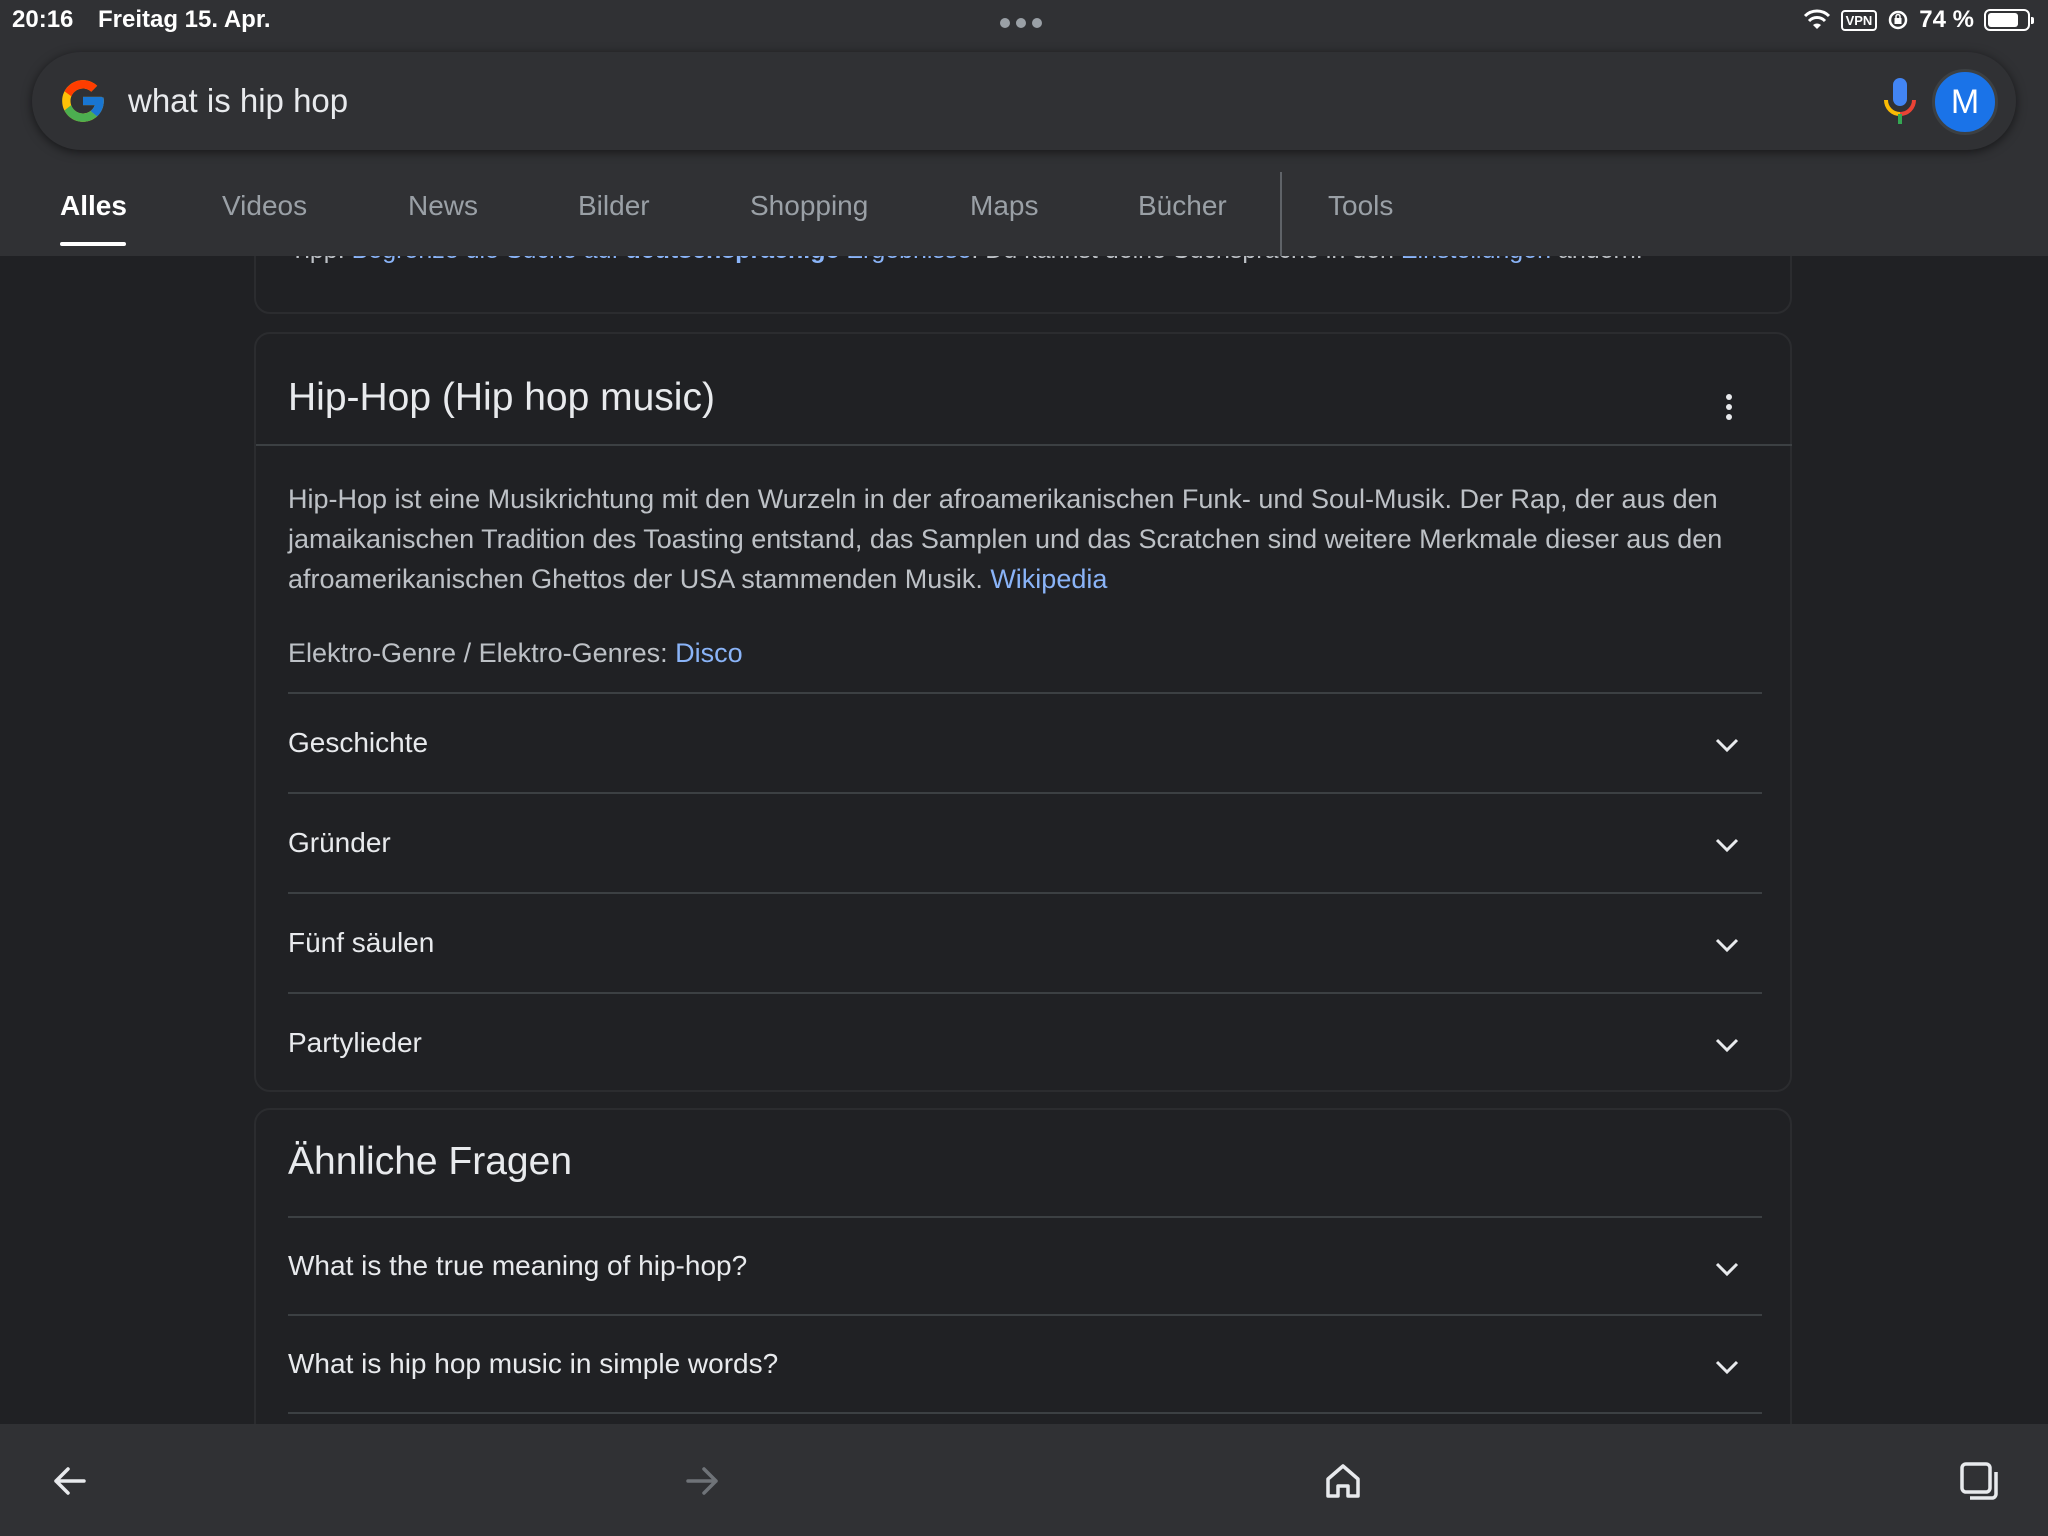  I want to click on wikipedia-link: Wikipedia, so click(1048, 579).